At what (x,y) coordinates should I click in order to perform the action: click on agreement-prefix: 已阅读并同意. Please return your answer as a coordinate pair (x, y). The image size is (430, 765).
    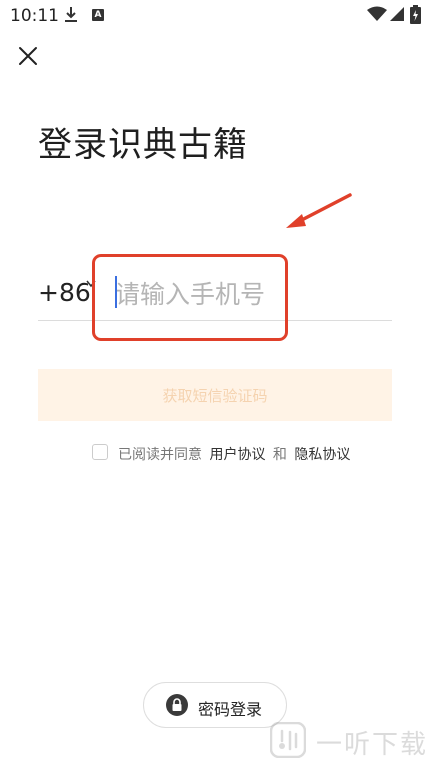
    Looking at the image, I should click on (160, 455).